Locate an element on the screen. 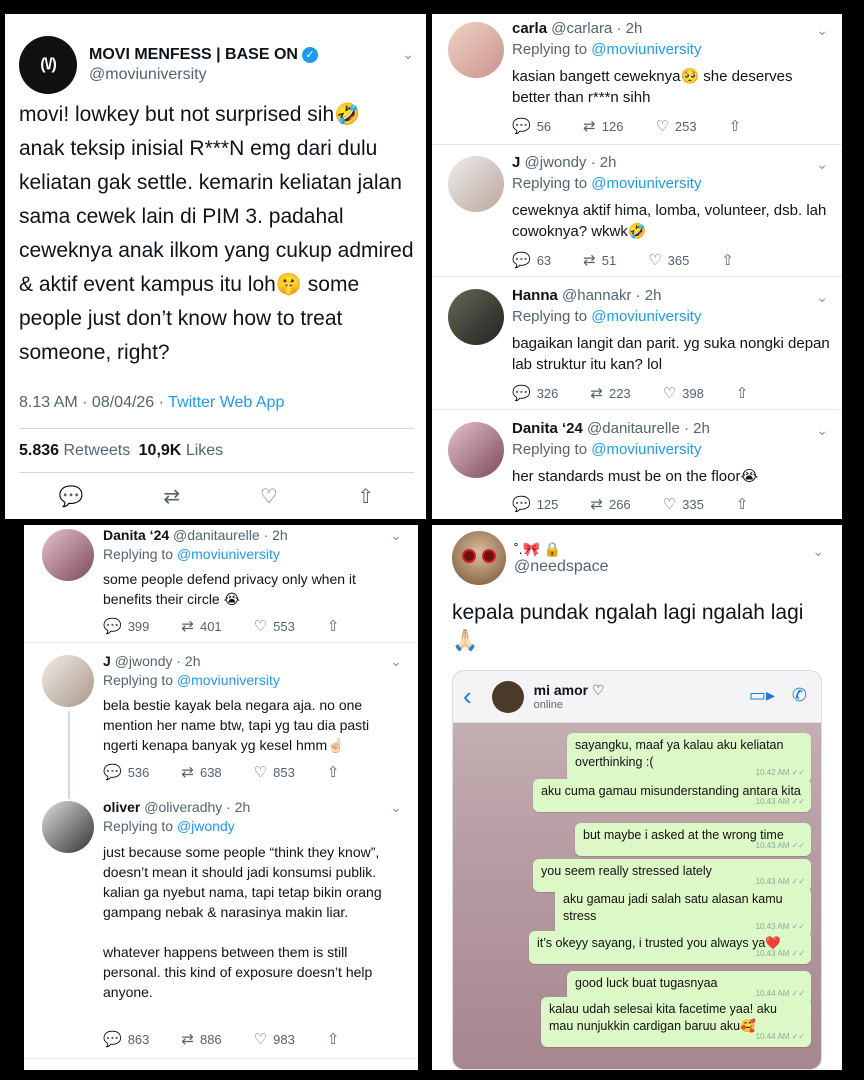  retweet-button: ⇄ 126 is located at coordinates (603, 126).